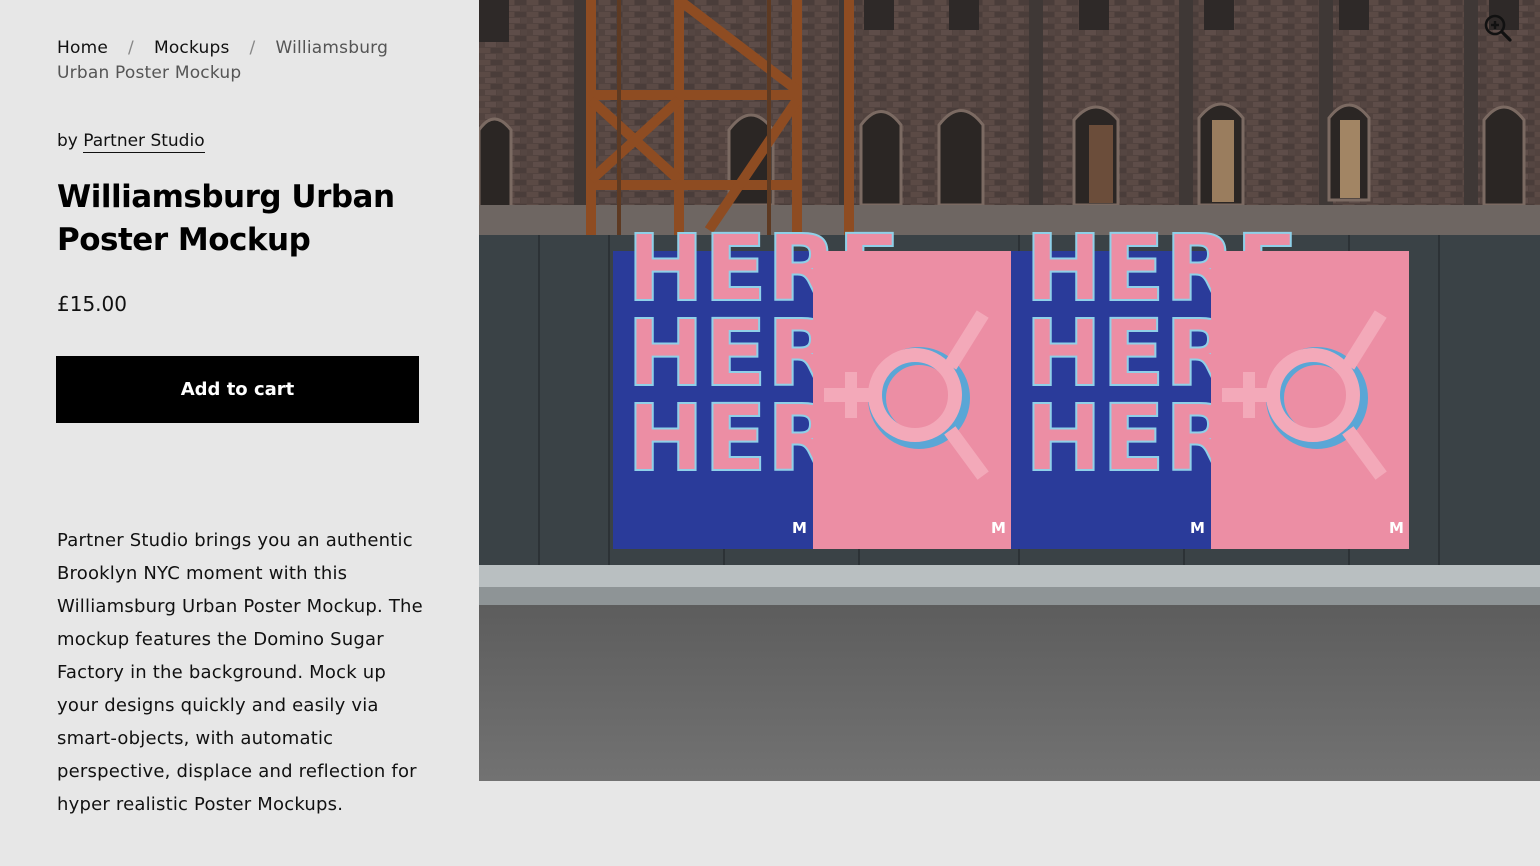 Image resolution: width=1540 pixels, height=866 pixels. Describe the element at coordinates (82, 48) in the screenshot. I see `breadcrumb-home: Home` at that location.